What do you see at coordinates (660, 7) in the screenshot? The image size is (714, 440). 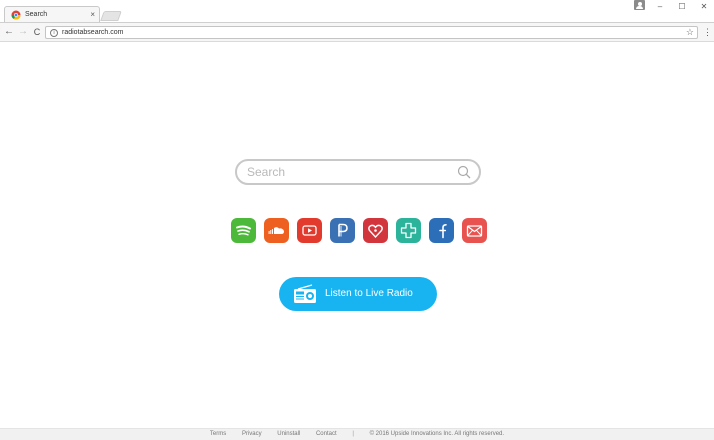 I see `minimize-button: –` at bounding box center [660, 7].